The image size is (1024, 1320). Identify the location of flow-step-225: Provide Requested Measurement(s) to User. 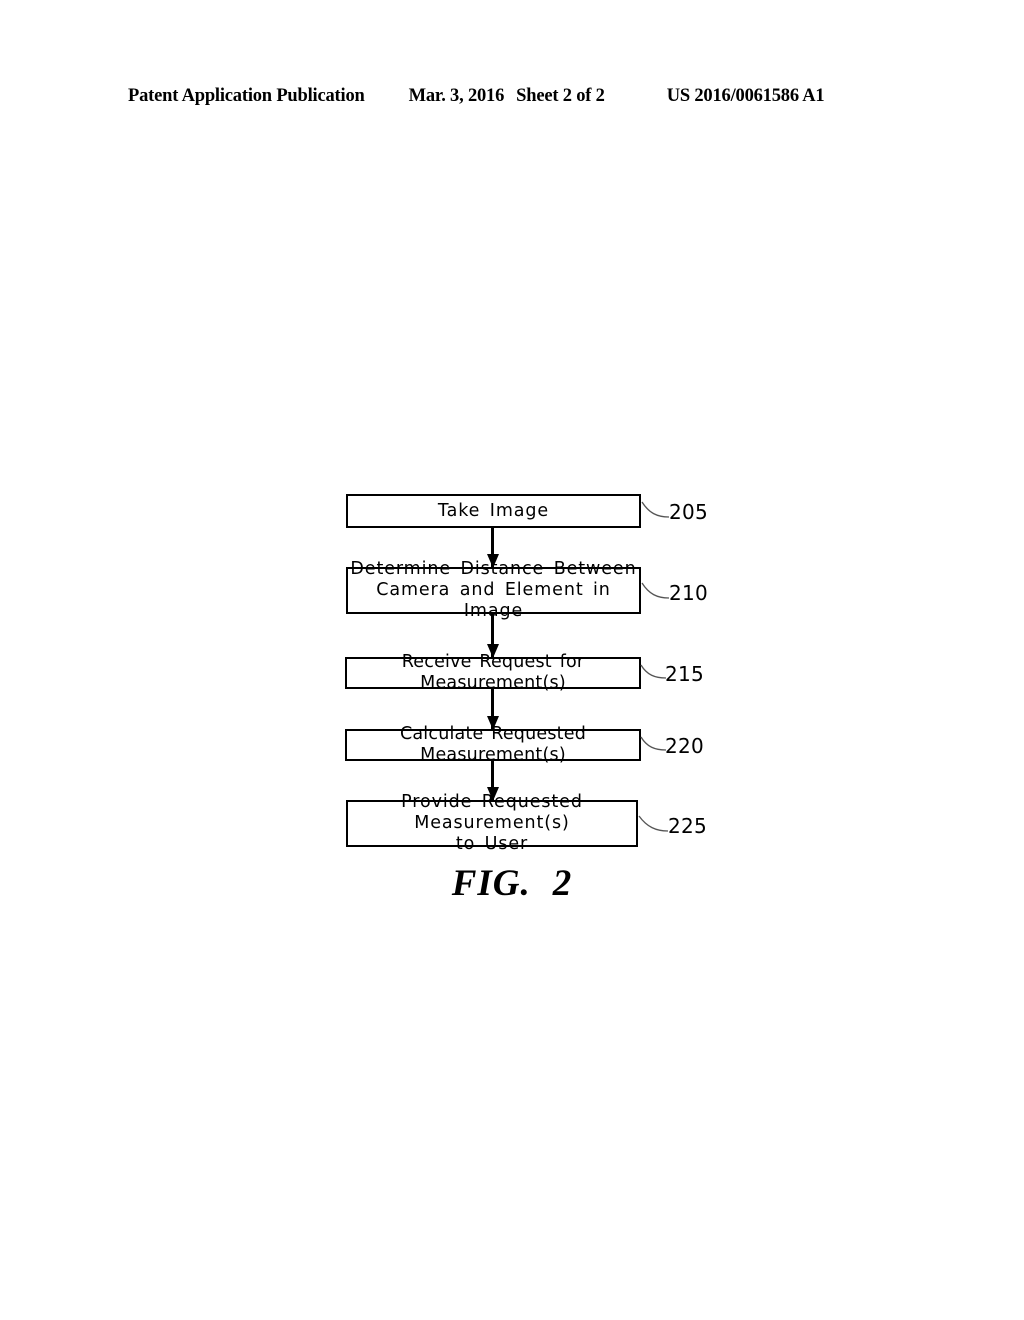
(492, 823).